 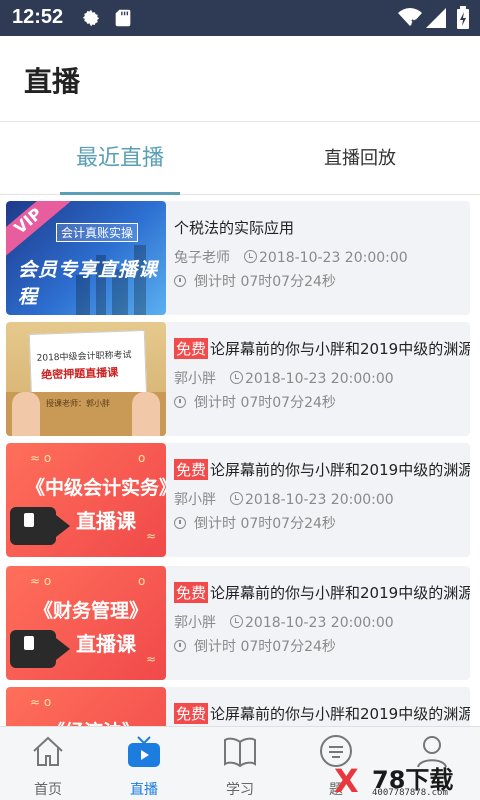 What do you see at coordinates (120, 193) in the screenshot?
I see `tab-indicator` at bounding box center [120, 193].